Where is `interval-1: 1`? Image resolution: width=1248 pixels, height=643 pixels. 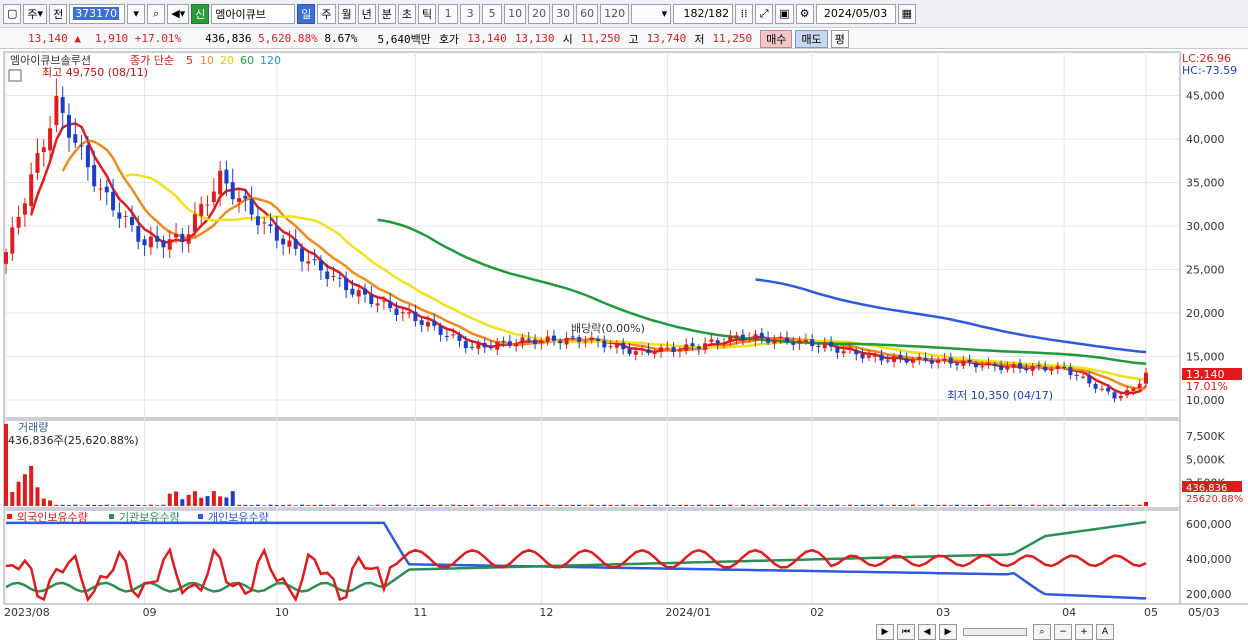 interval-1: 1 is located at coordinates (448, 13).